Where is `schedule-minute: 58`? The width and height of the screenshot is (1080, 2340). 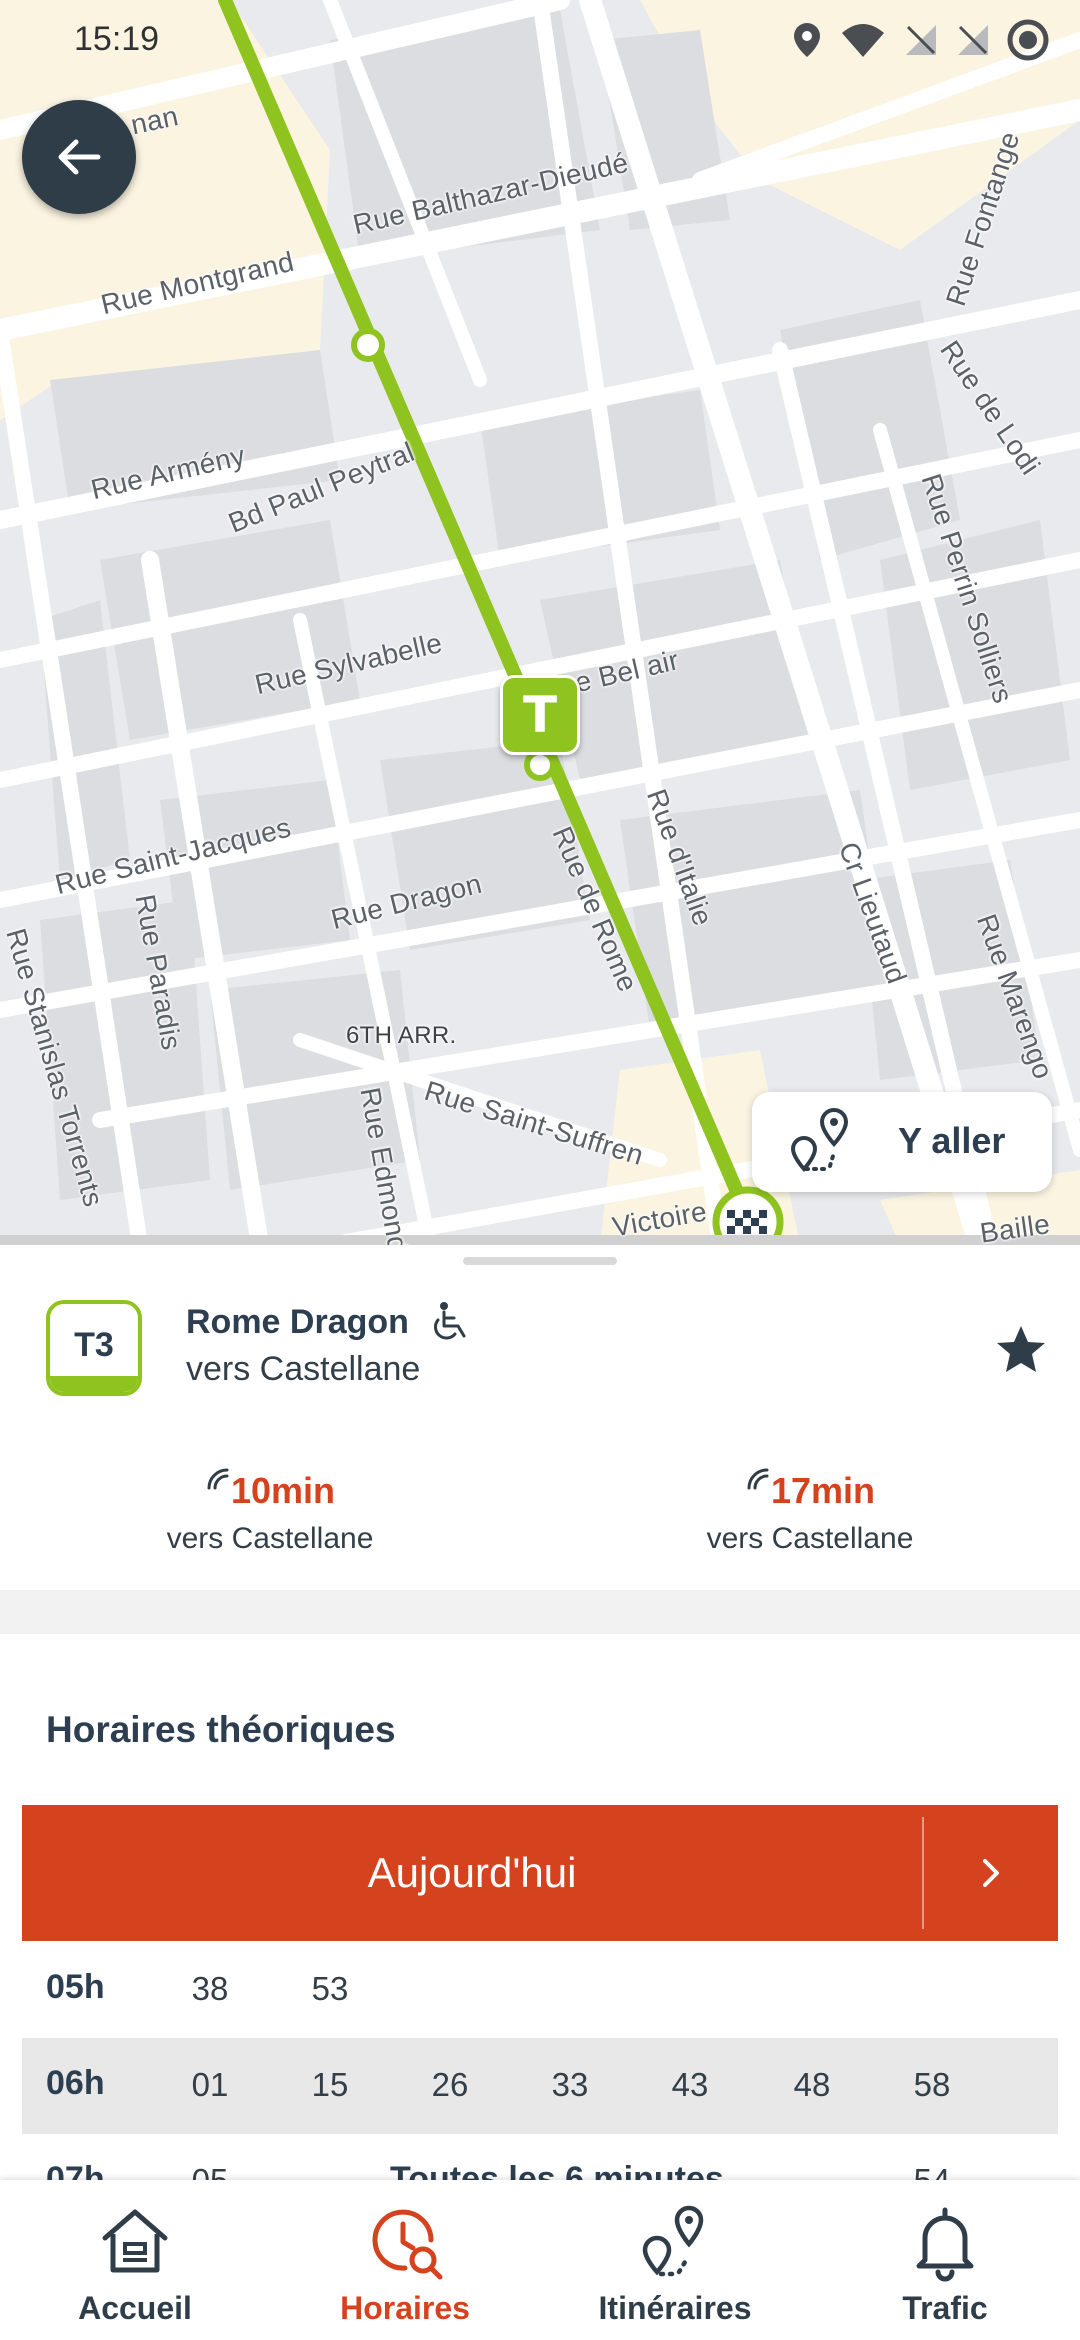
schedule-minute: 58 is located at coordinates (932, 2084).